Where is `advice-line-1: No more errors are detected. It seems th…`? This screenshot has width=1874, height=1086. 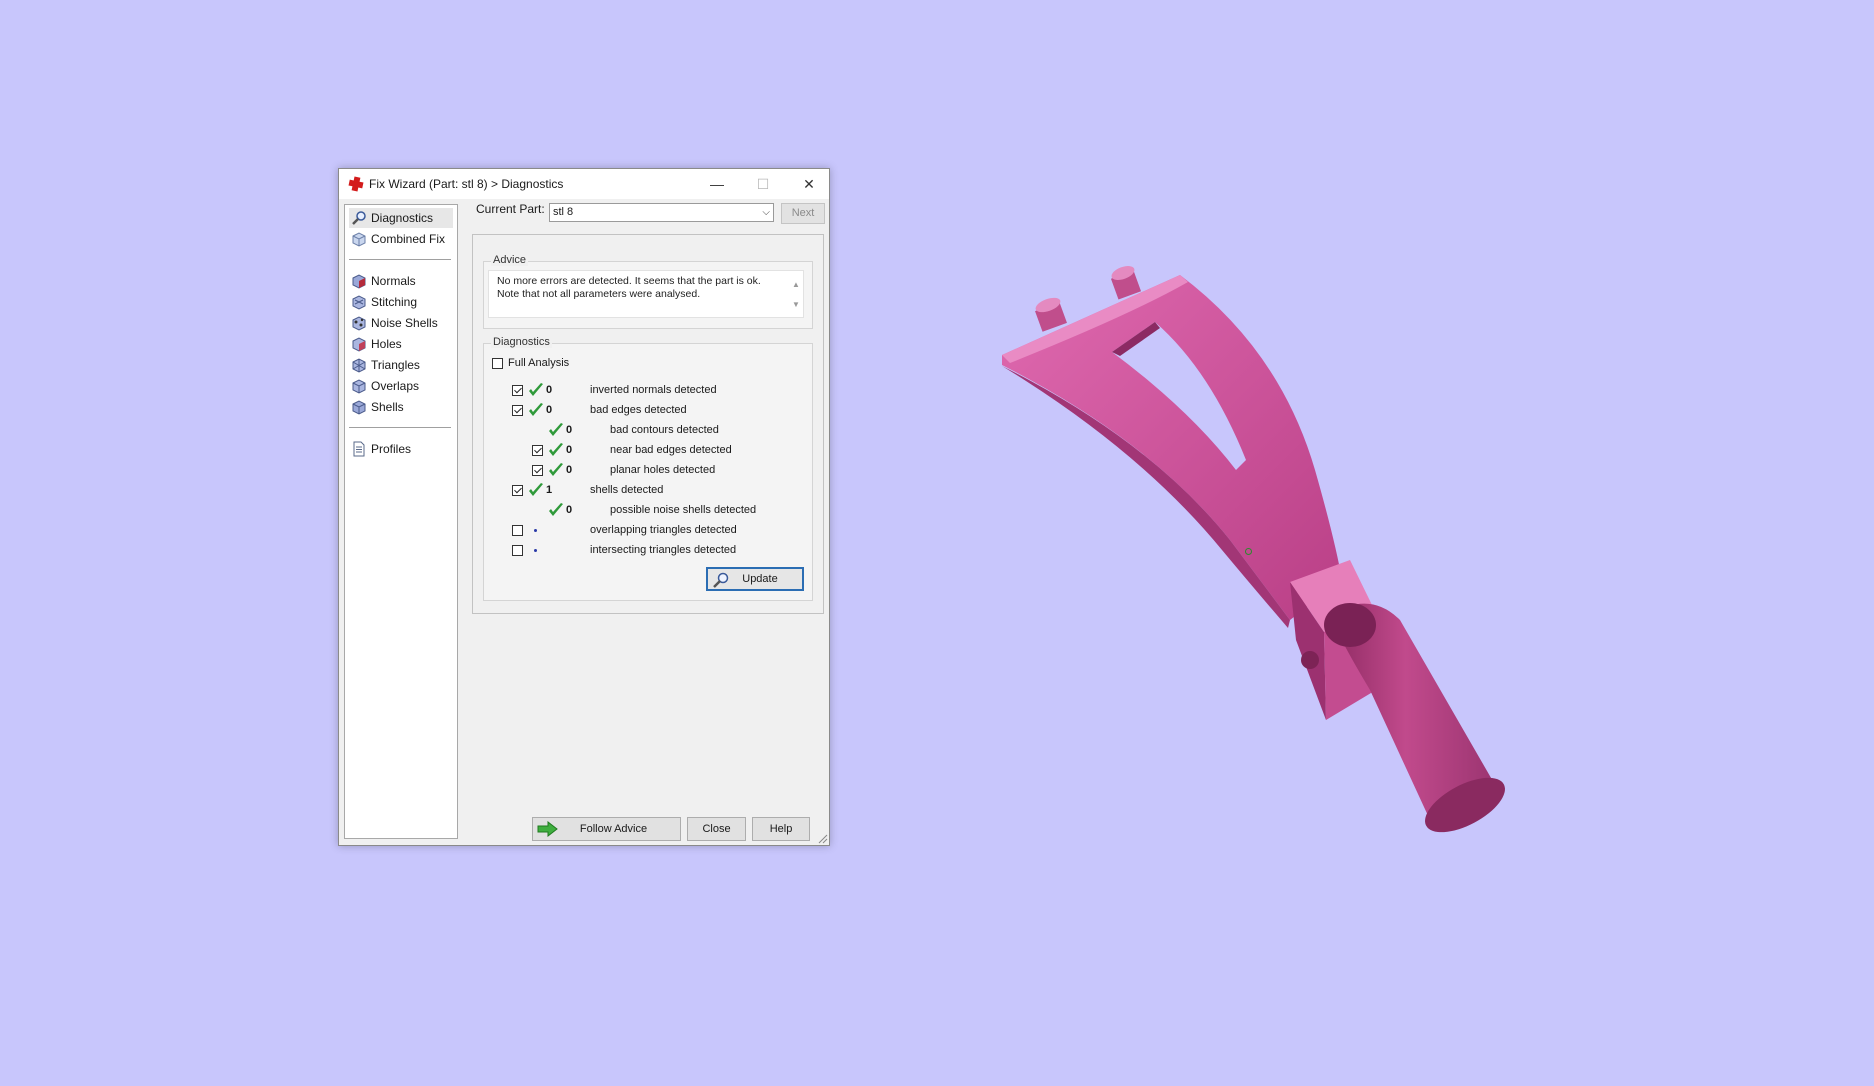 advice-line-1: No more errors are detected. It seems th… is located at coordinates (629, 281).